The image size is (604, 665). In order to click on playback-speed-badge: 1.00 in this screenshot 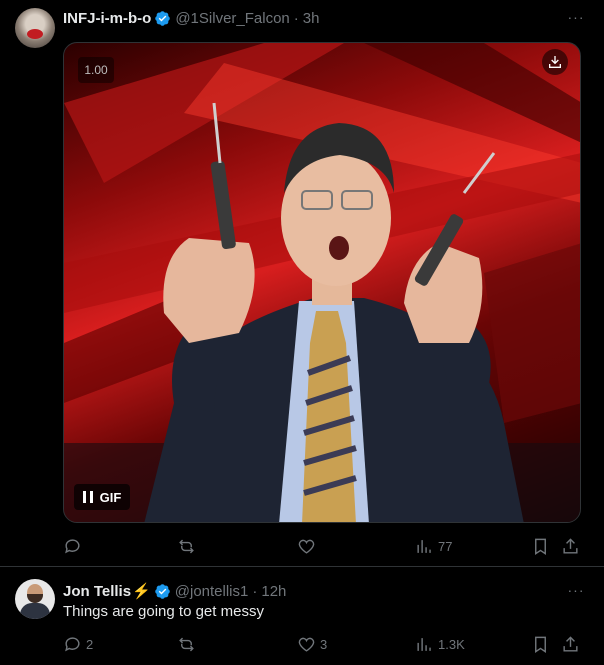, I will do `click(96, 70)`.